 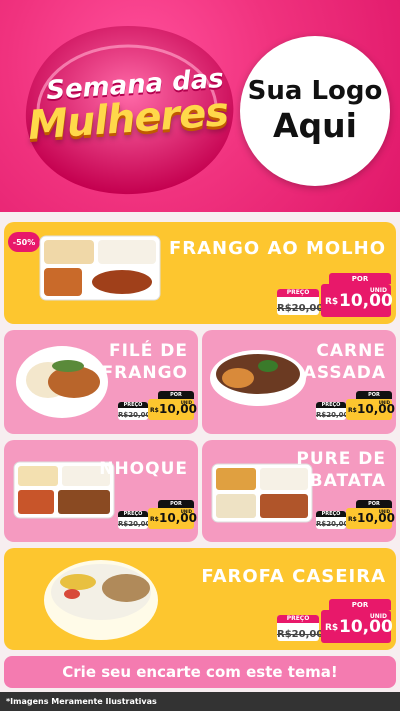 What do you see at coordinates (344, 373) in the screenshot?
I see `product-name-line2: ASSADA` at bounding box center [344, 373].